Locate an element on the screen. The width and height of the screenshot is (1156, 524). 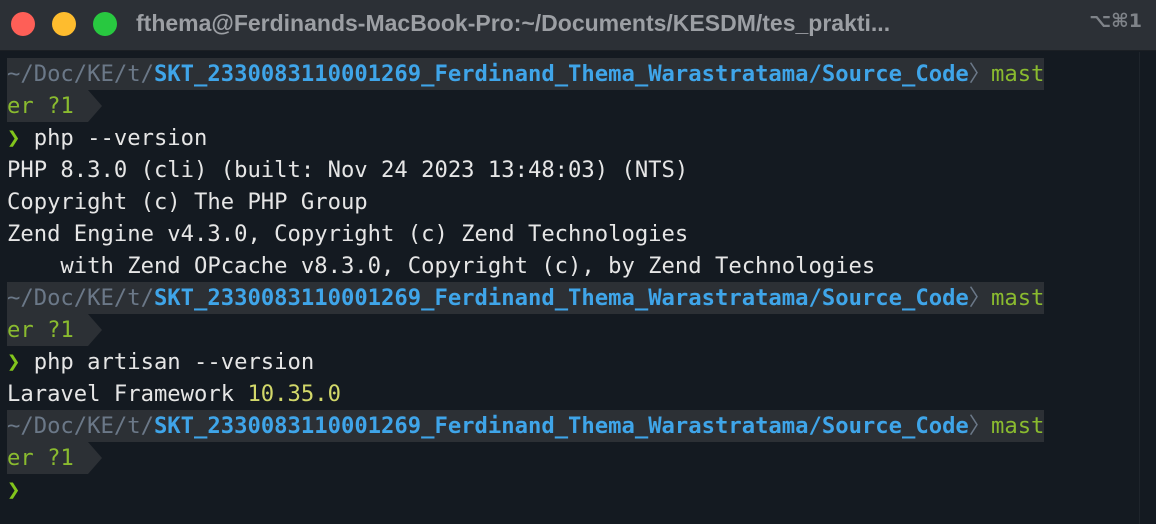
output-line: Laravel Framework 10.35.0 is located at coordinates (572, 394).